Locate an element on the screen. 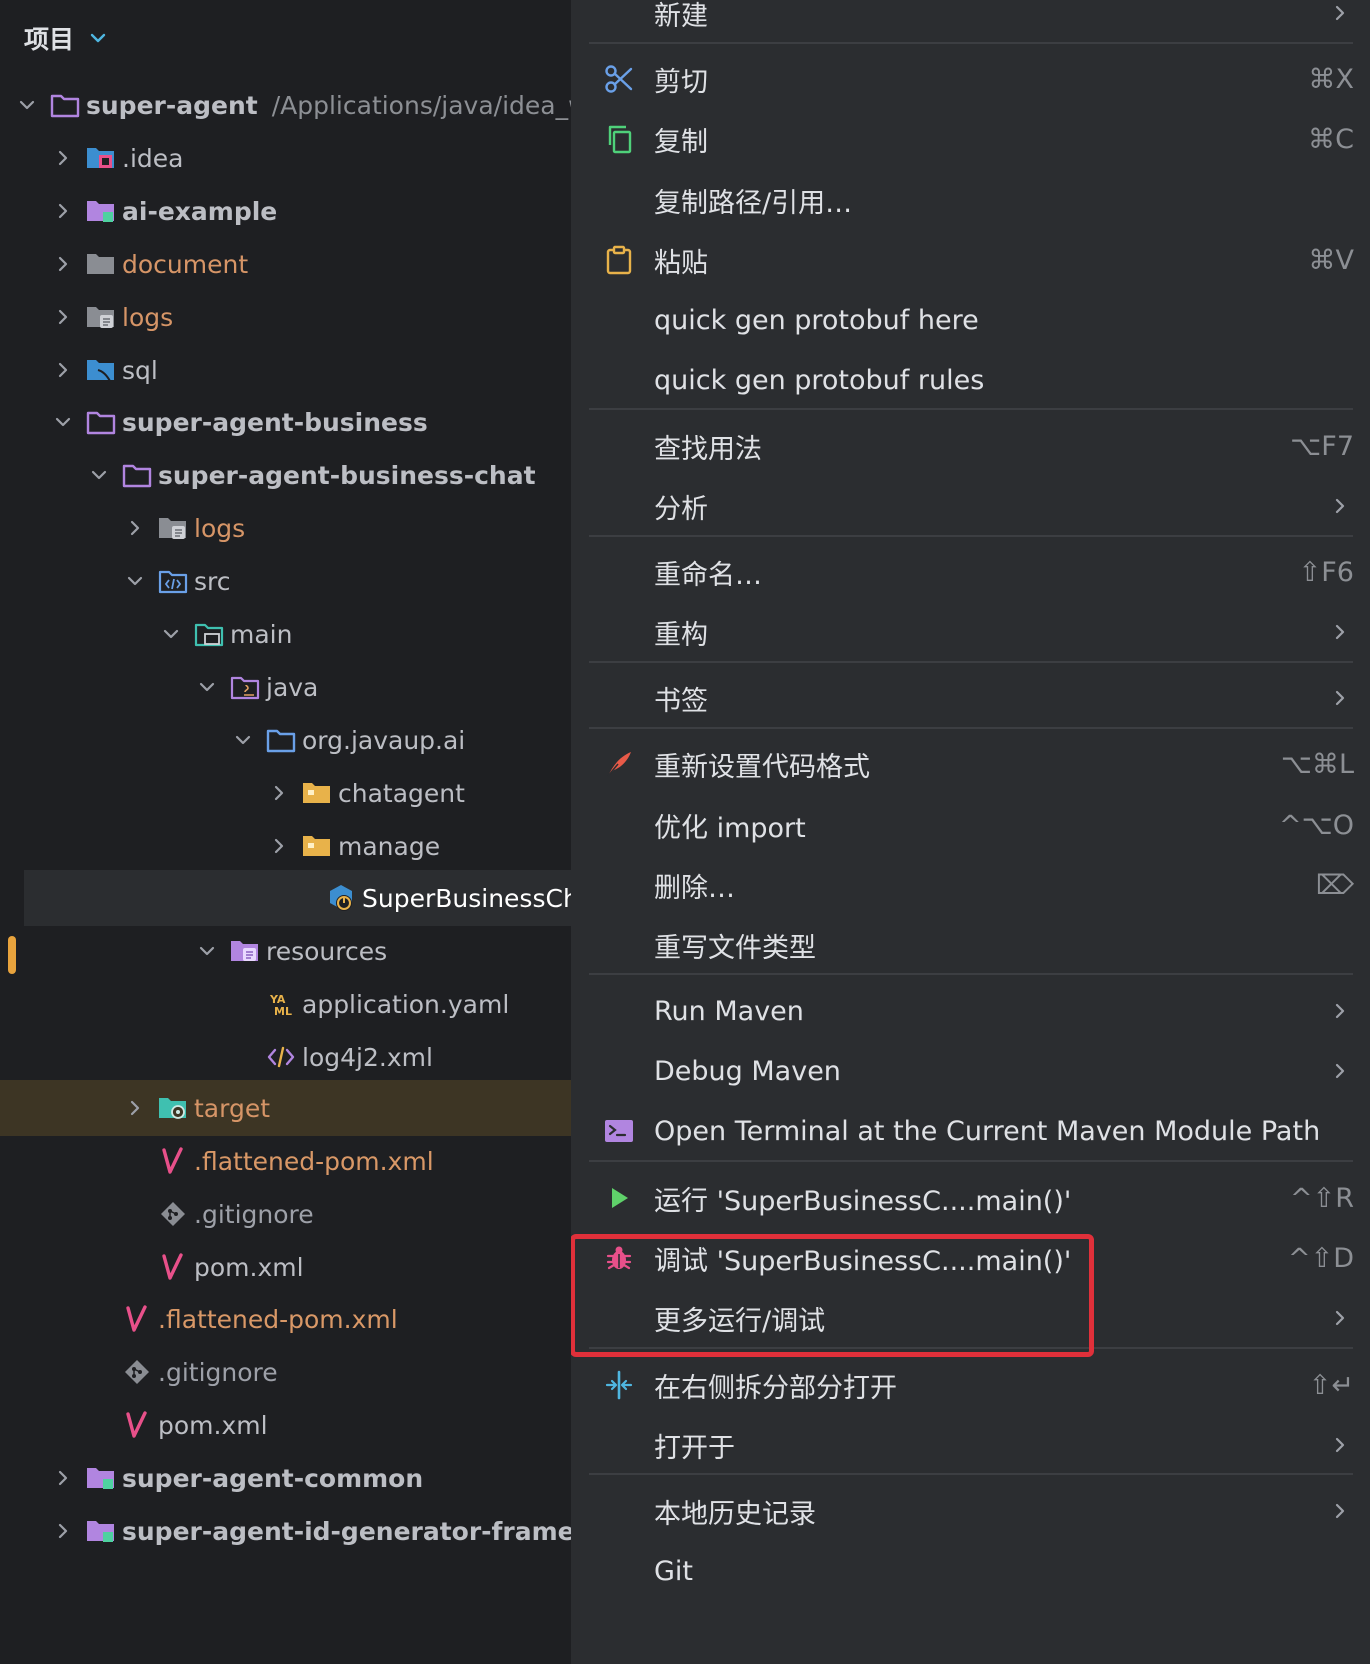 The image size is (1370, 1664). tree-item-label: src is located at coordinates (212, 581).